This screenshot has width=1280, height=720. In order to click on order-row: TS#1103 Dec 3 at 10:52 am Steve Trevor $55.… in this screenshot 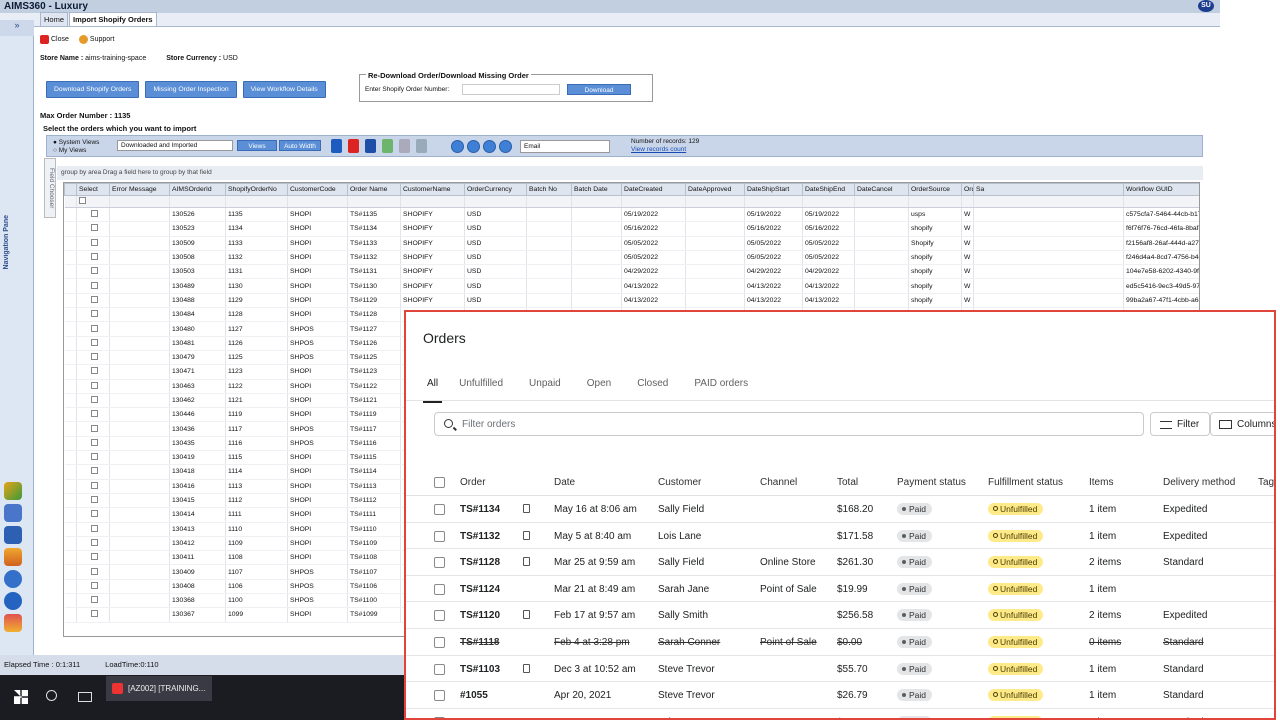, I will do `click(840, 669)`.